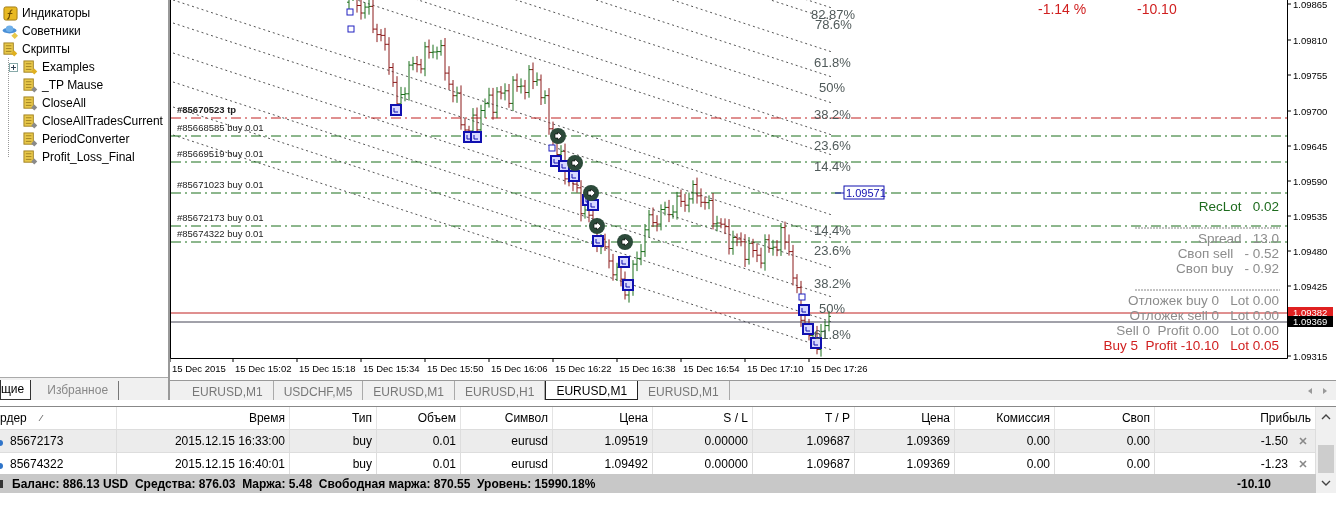  What do you see at coordinates (13, 418) in the screenshot?
I see `column-header: рдер` at bounding box center [13, 418].